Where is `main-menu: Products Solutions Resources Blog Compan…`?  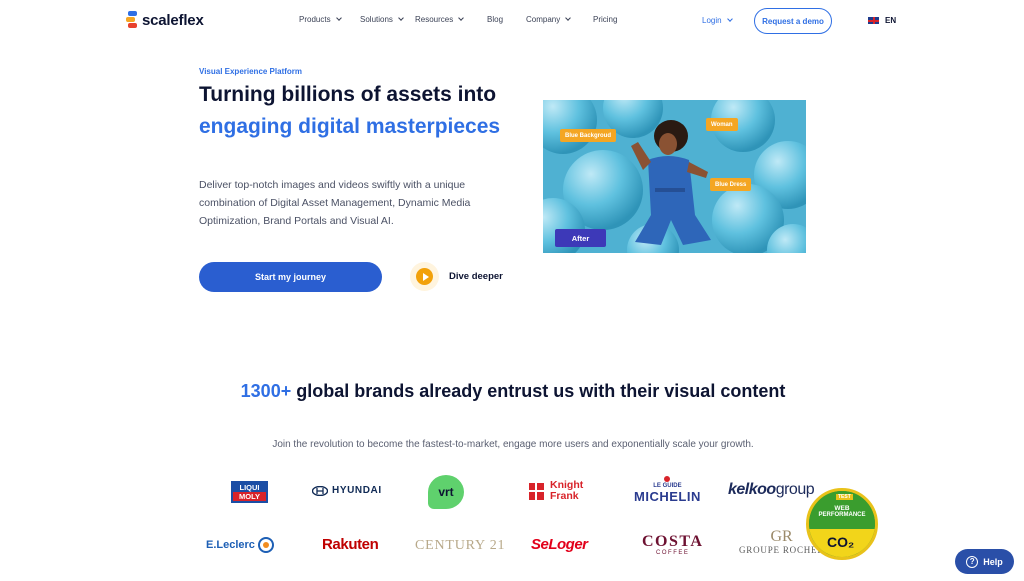 main-menu: Products Solutions Resources Blog Compan… is located at coordinates (458, 19).